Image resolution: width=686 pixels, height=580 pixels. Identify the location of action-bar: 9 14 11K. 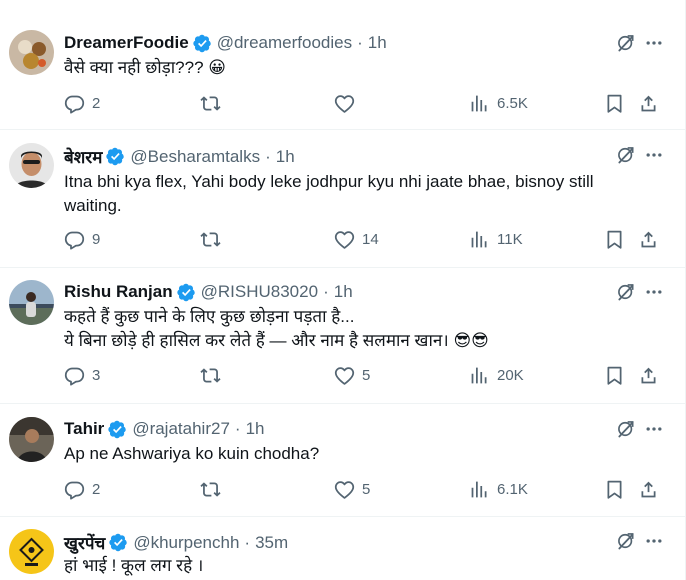
(364, 241).